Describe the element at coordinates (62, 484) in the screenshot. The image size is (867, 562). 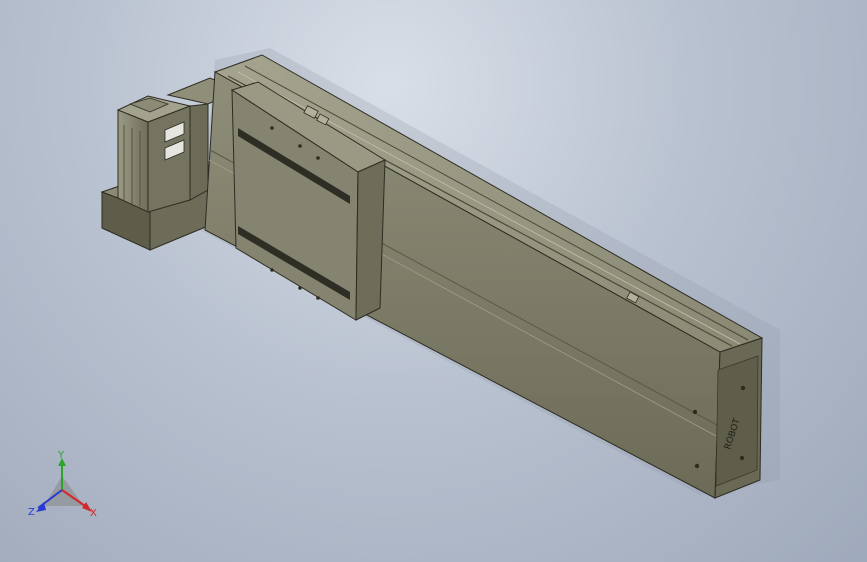
I see `view-triad: Y X Z` at that location.